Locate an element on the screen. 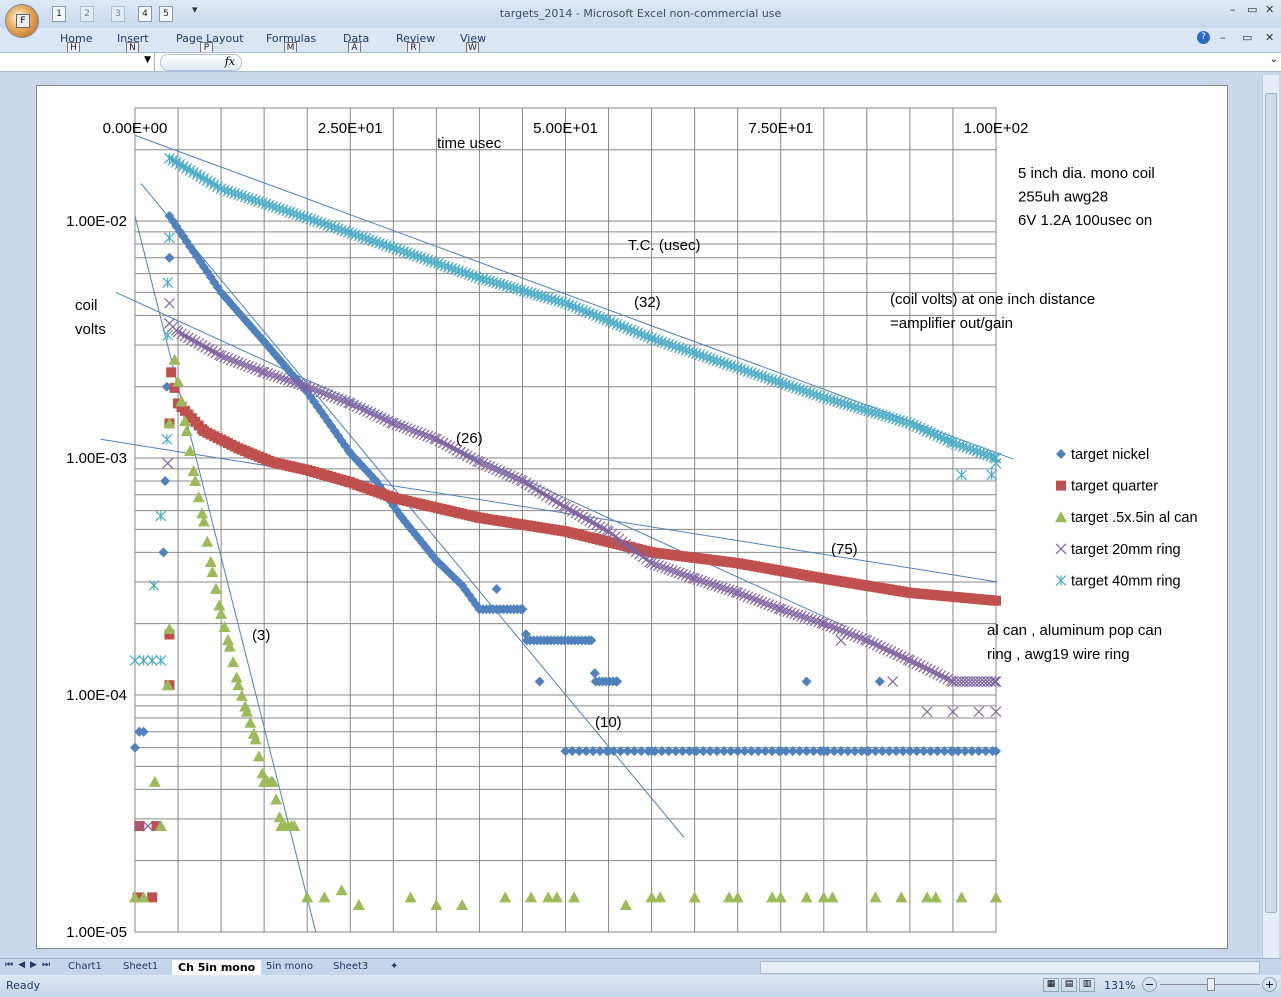  zoom-in-icon: + is located at coordinates (1269, 984).